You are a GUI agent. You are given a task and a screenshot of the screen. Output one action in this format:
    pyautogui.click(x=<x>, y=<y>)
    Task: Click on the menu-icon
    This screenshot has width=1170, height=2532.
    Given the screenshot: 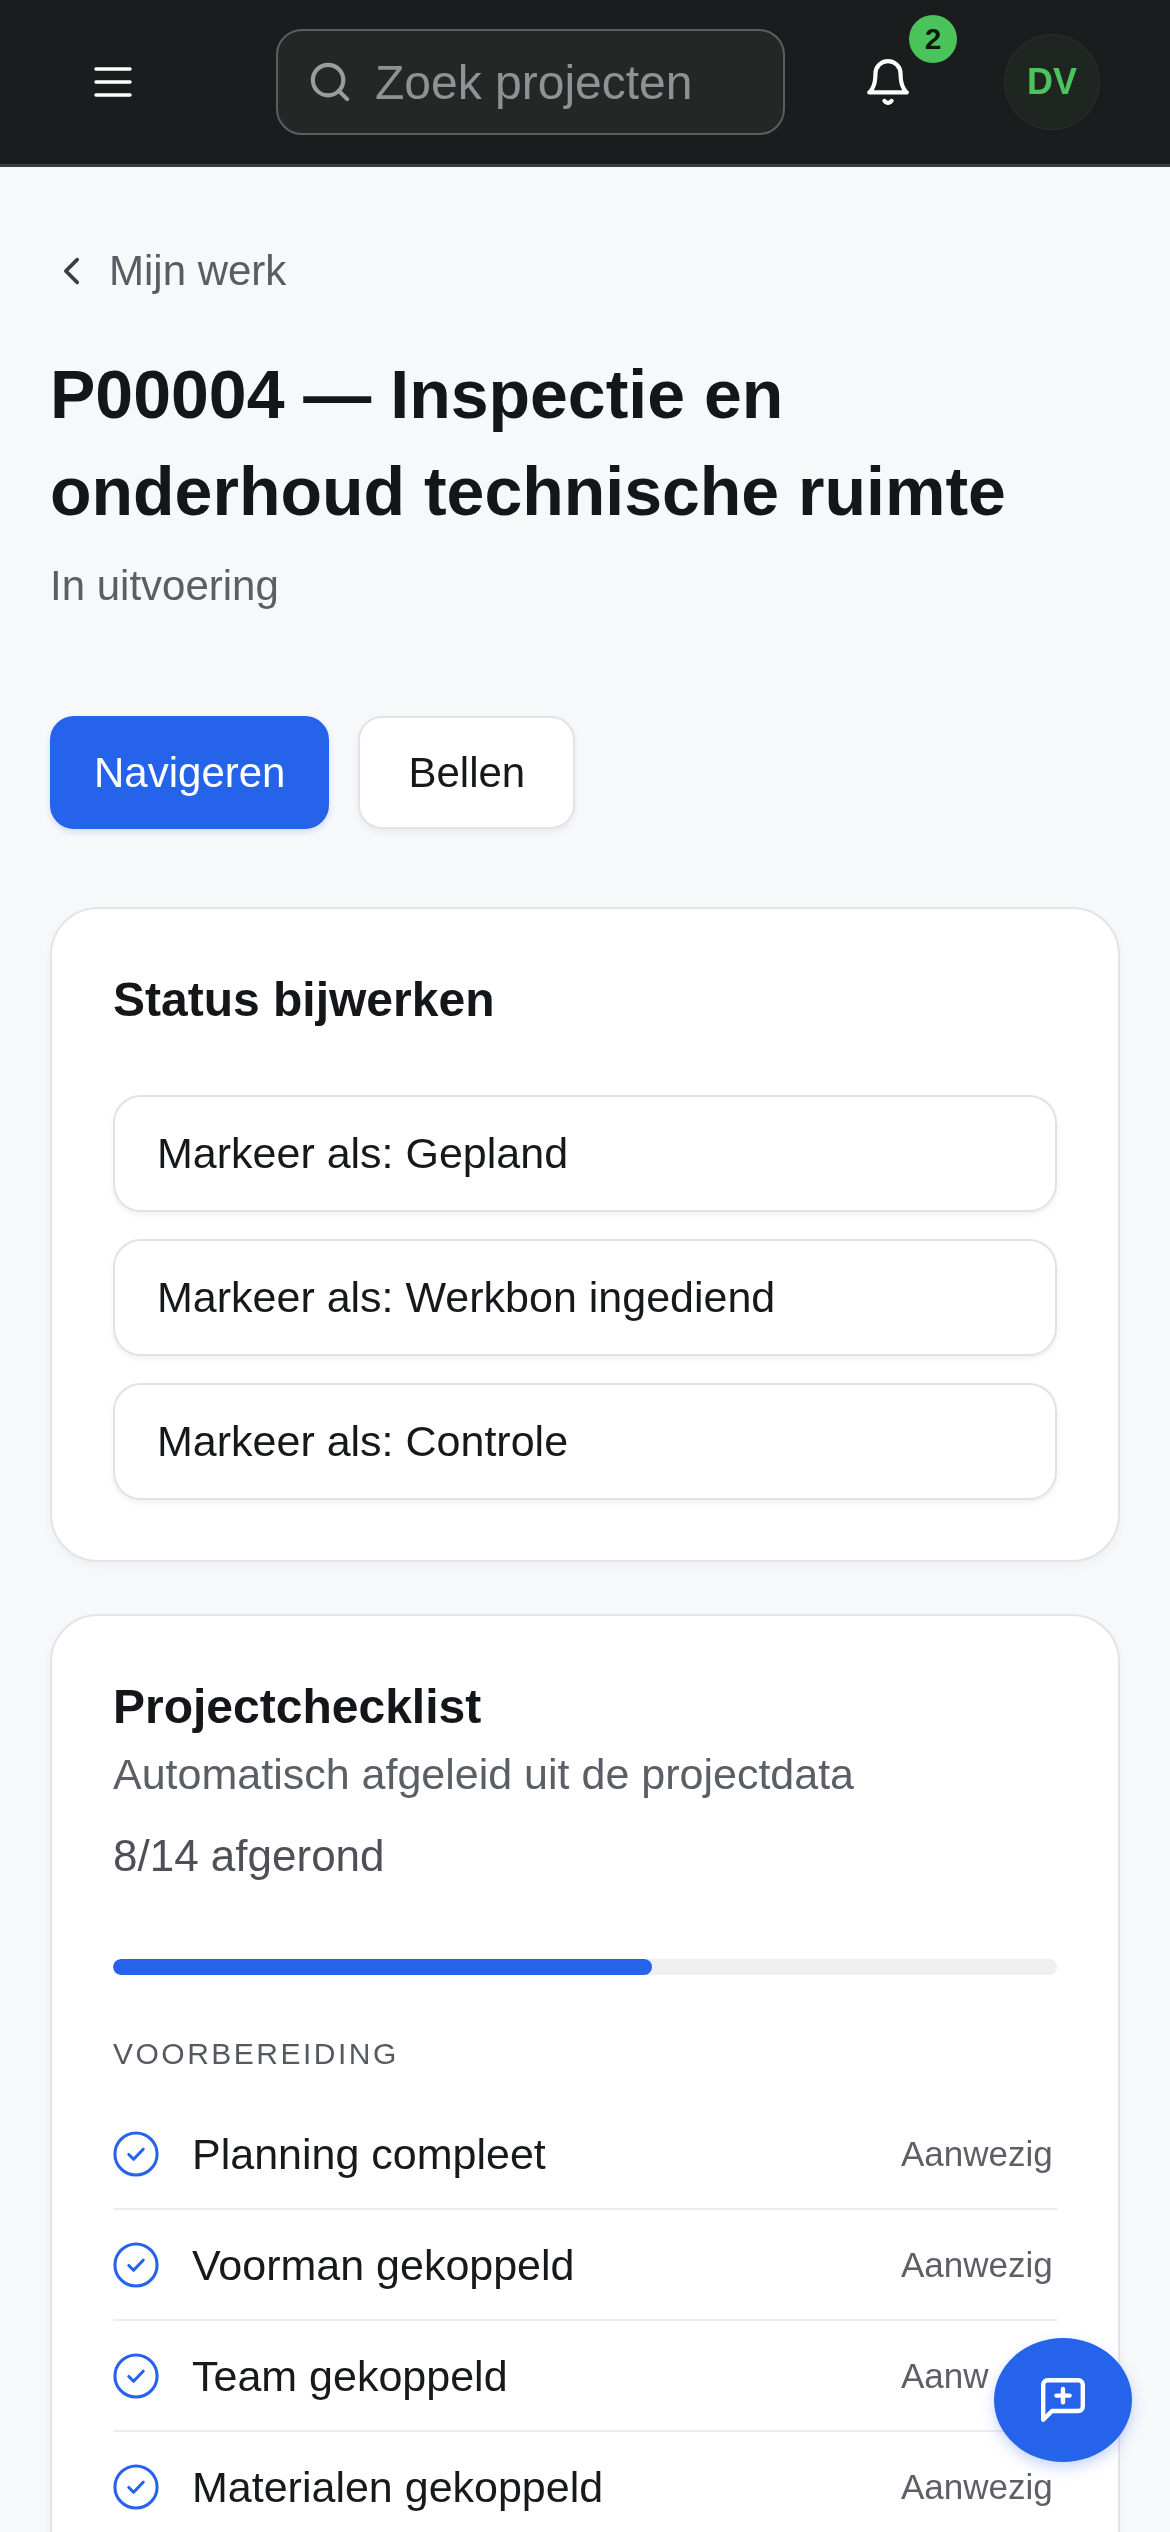 What is the action you would take?
    pyautogui.click(x=113, y=82)
    